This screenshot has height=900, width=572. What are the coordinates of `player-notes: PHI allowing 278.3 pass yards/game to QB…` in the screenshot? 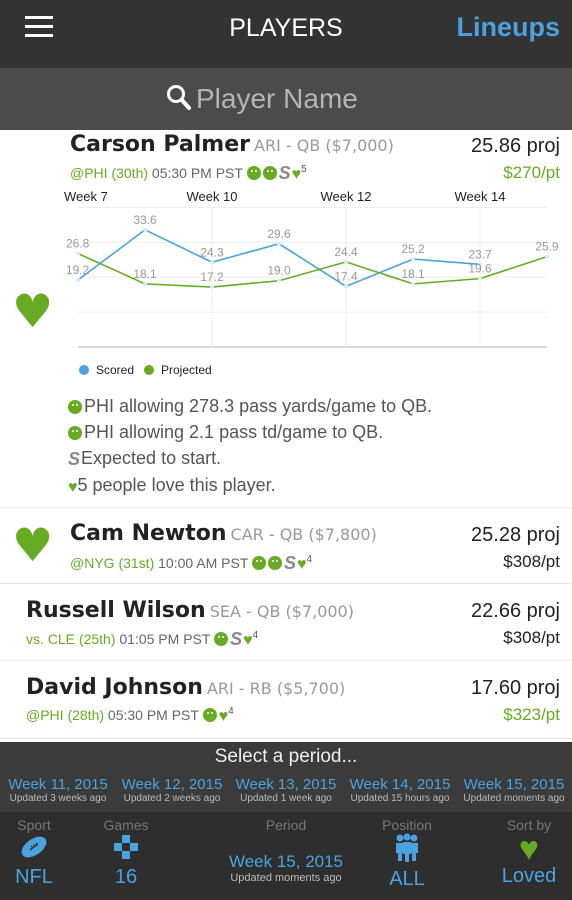 It's located at (250, 447).